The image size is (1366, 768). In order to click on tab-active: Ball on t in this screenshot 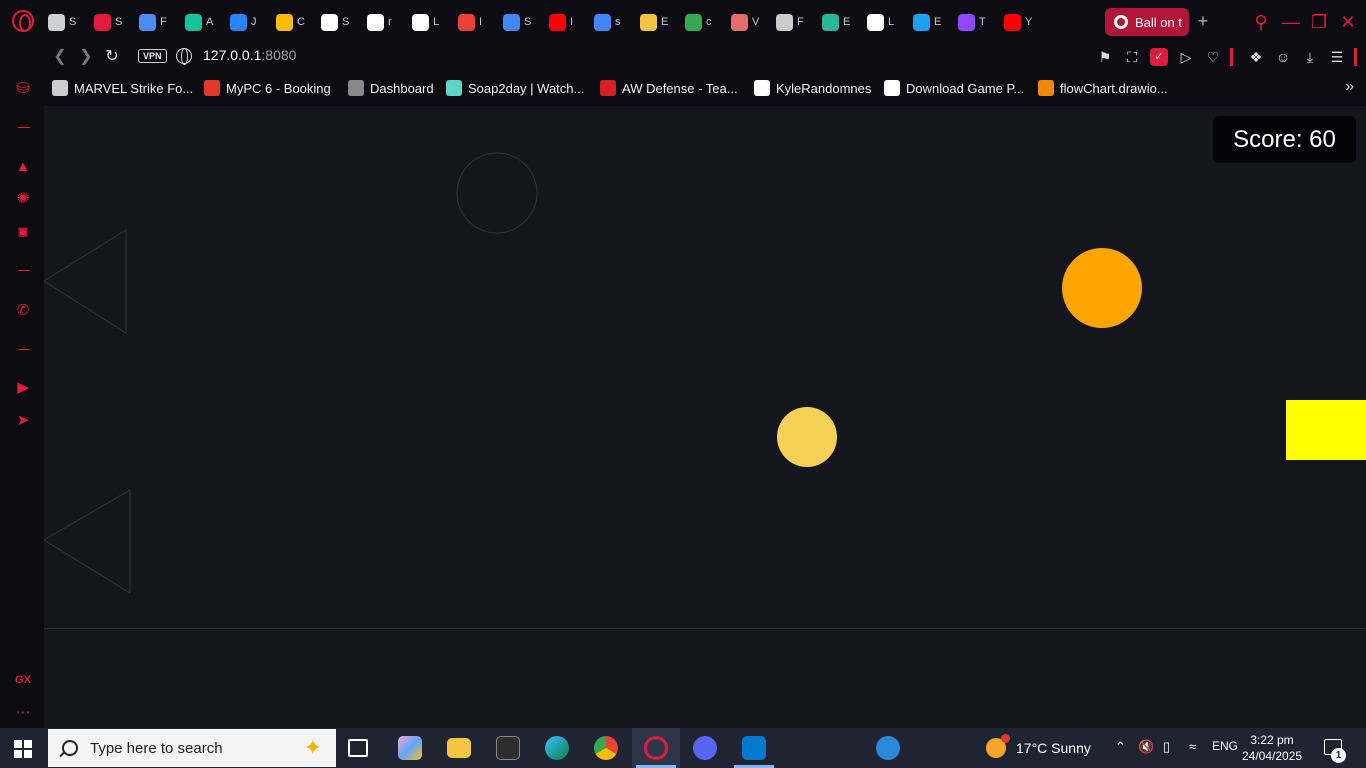, I will do `click(1147, 22)`.